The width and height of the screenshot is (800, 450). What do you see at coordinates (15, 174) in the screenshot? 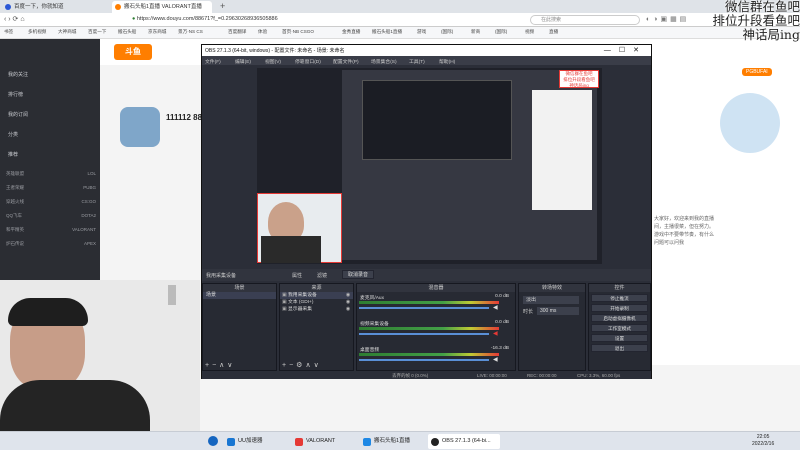
I see `category-link: 英雄联盟` at bounding box center [15, 174].